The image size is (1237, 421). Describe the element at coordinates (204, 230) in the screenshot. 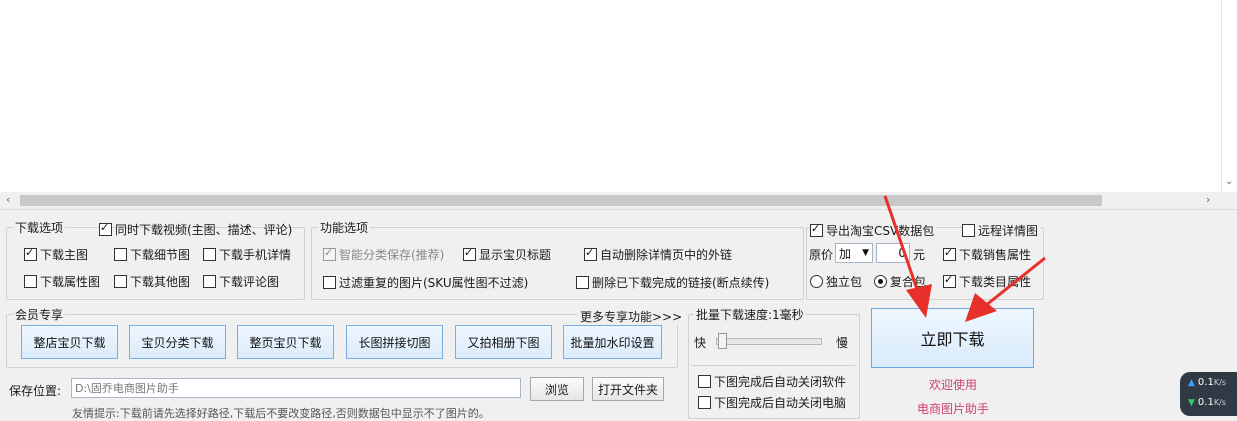

I see `download-video-label: 同时下载视频(主图、描述、评论)` at that location.